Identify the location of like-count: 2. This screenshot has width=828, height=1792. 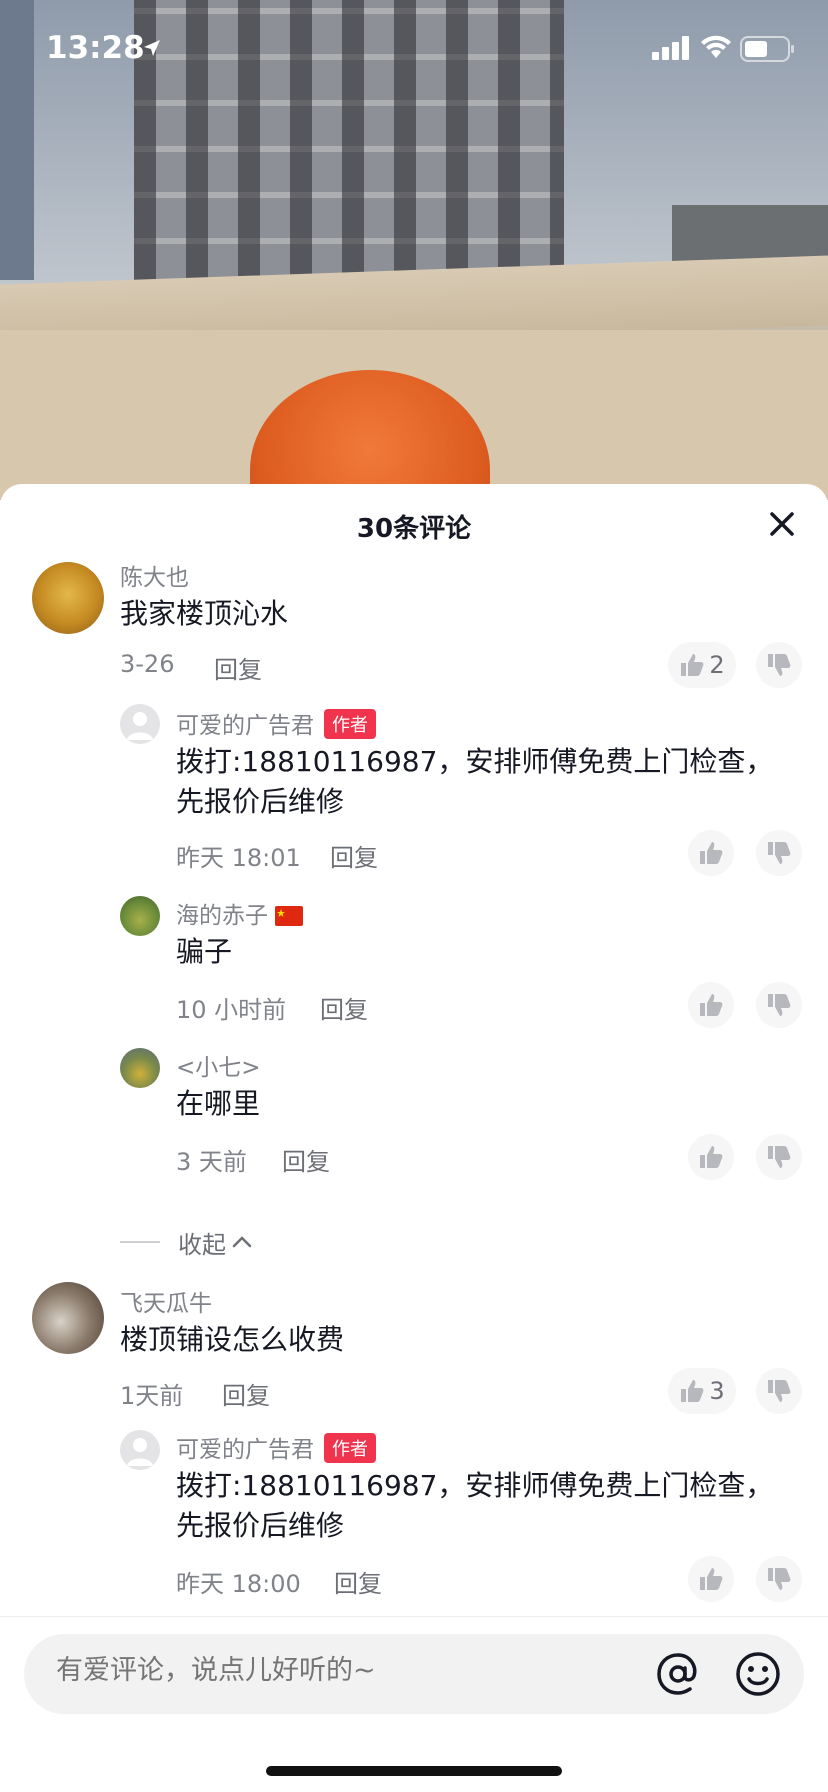
(717, 665).